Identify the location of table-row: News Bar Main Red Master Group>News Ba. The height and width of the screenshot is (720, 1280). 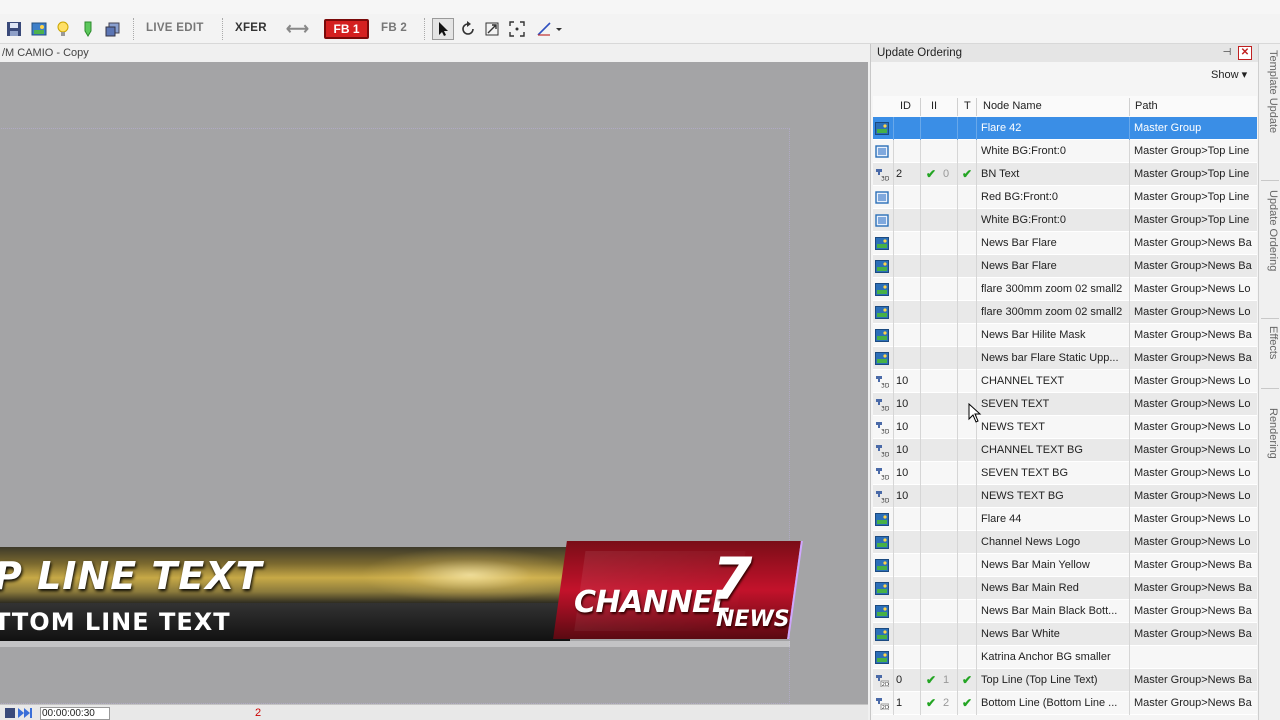
(1065, 588).